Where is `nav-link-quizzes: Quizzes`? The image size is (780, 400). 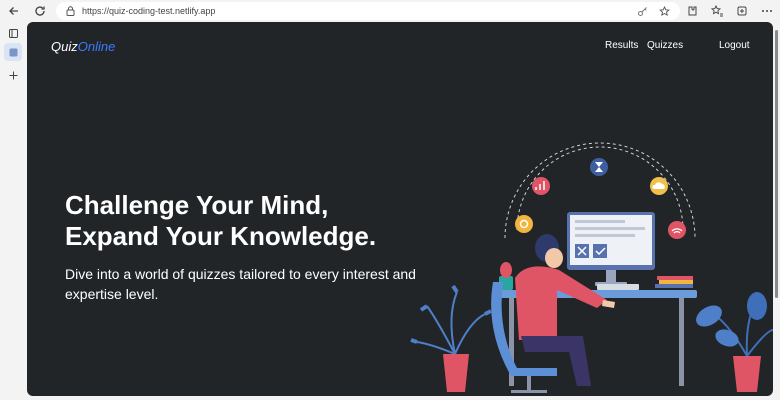 nav-link-quizzes: Quizzes is located at coordinates (665, 45).